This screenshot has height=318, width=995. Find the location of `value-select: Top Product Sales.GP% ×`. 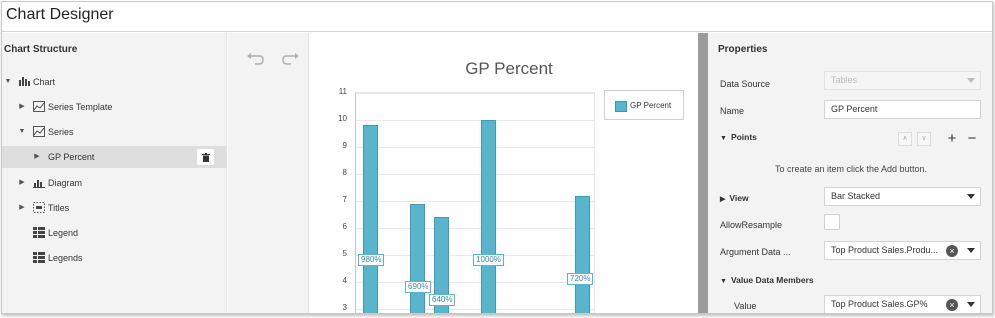

value-select: Top Product Sales.GP% × is located at coordinates (902, 304).